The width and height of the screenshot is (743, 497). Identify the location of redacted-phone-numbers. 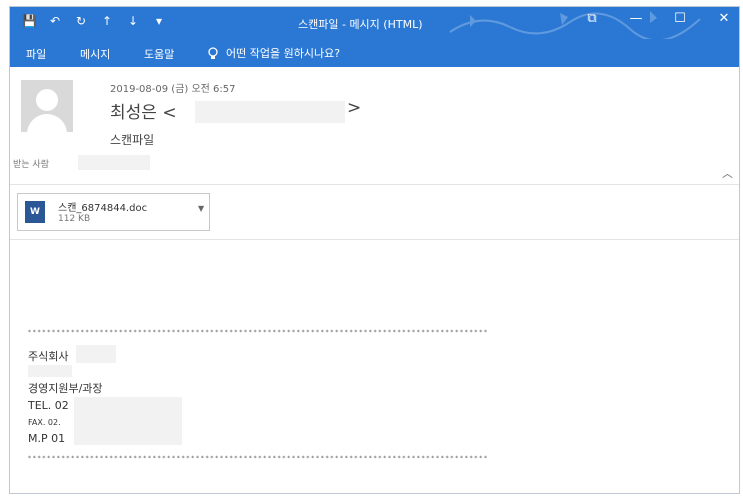
(128, 421).